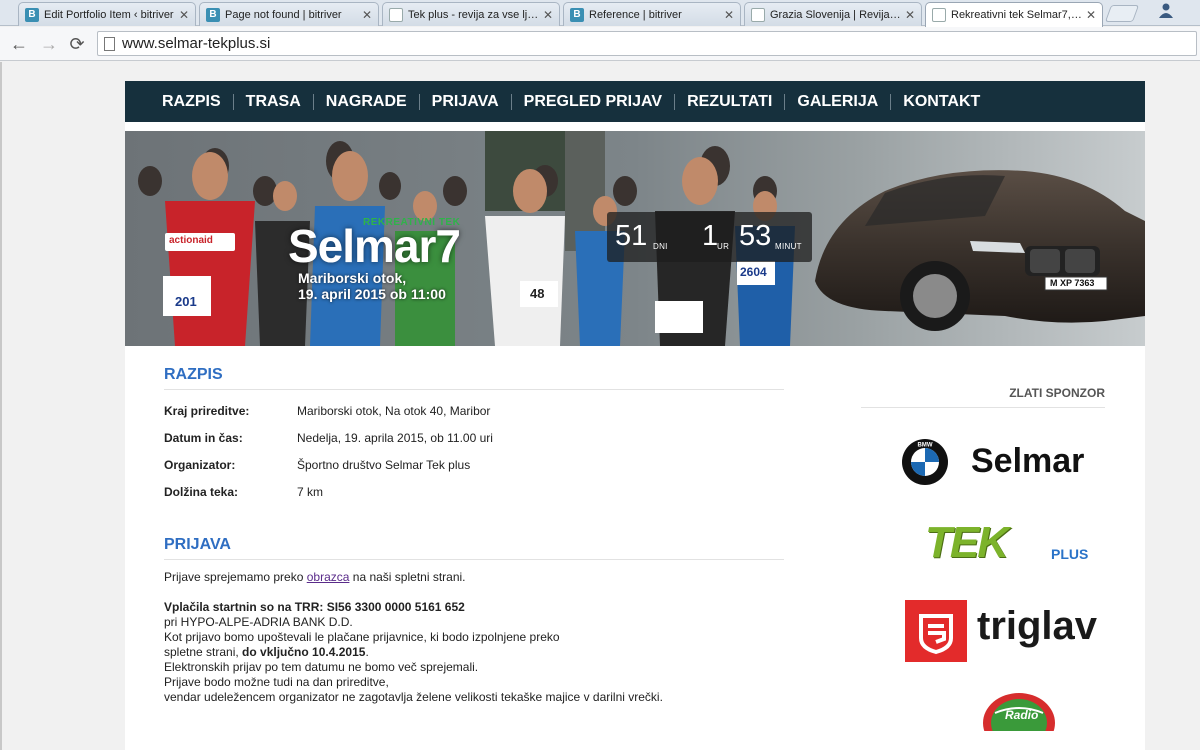  I want to click on tab-title: Page not found | bitriver, so click(283, 14).